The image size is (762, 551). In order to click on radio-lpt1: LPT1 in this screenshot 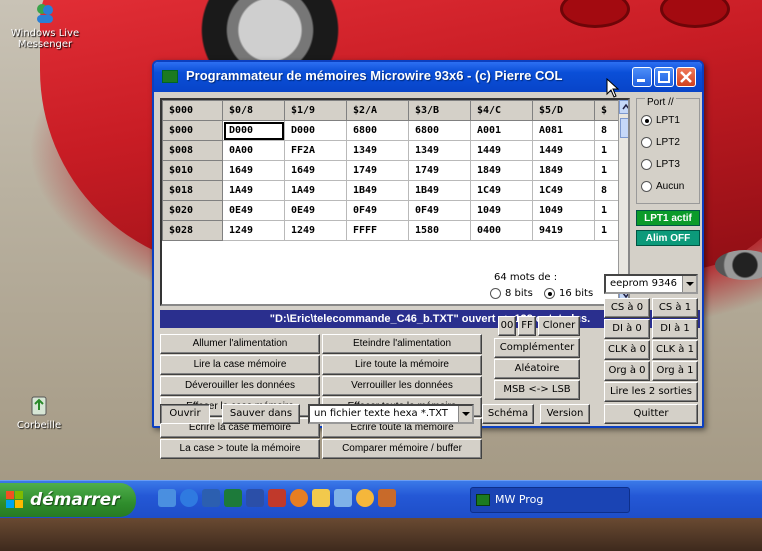, I will do `click(660, 120)`.